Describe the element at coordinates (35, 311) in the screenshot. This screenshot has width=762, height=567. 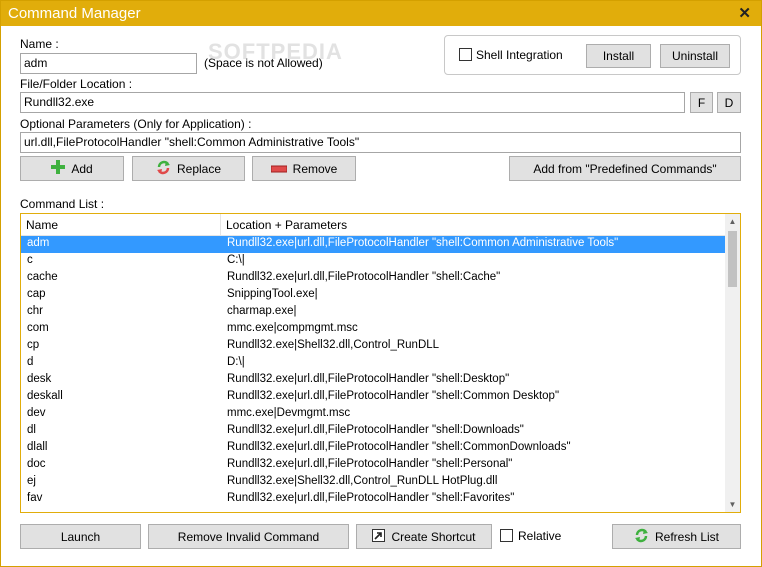
I see `row-name-cell: chr` at that location.